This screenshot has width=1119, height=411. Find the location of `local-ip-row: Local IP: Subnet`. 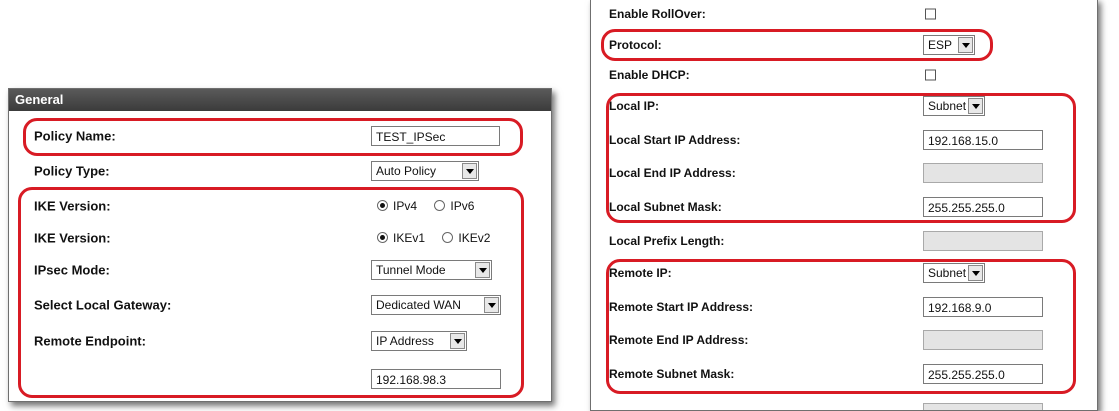

local-ip-row: Local IP: Subnet is located at coordinates (844, 106).